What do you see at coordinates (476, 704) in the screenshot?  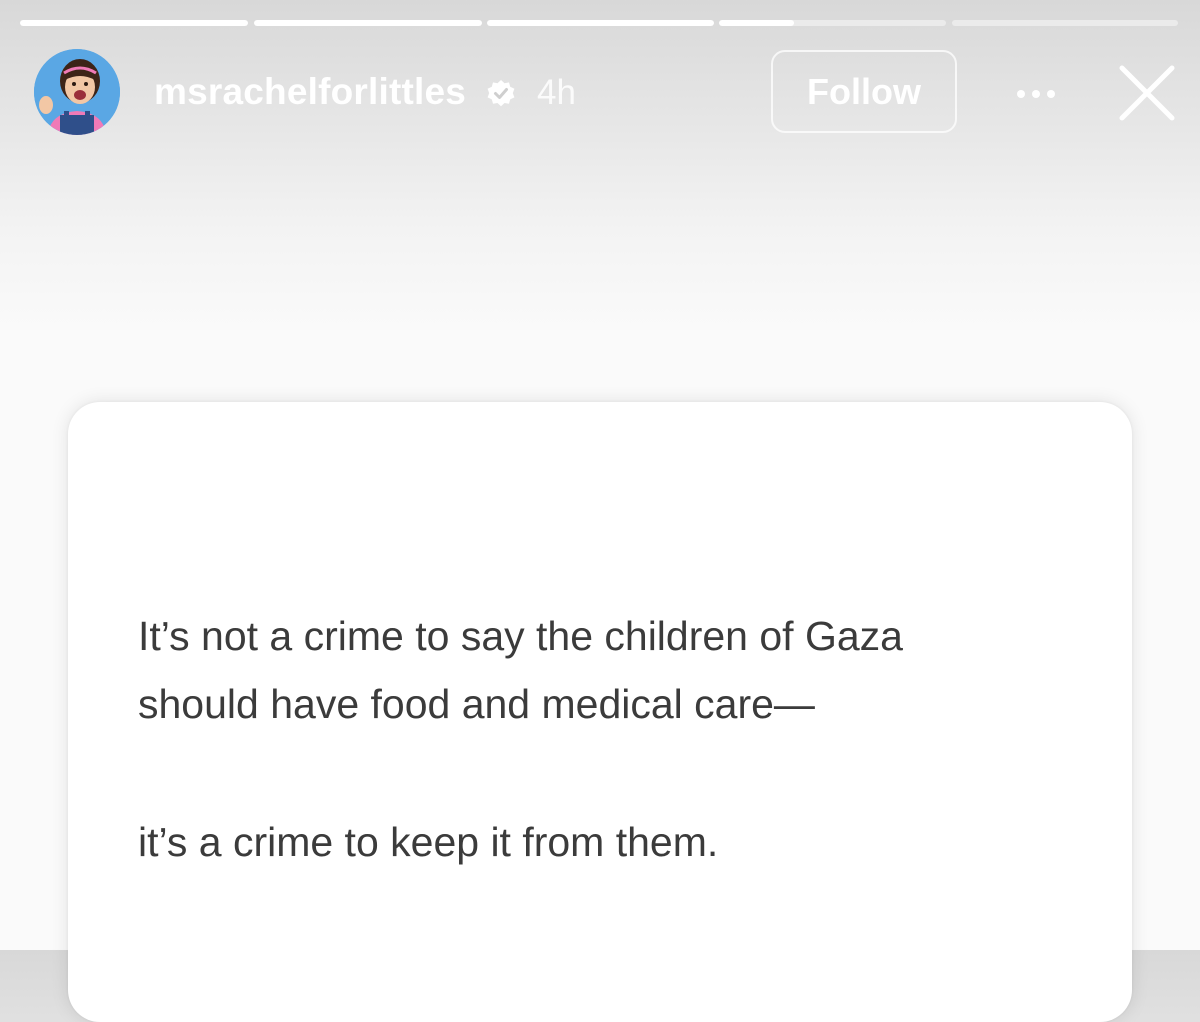 I see `post-text-line-2: should have food and medical care—` at bounding box center [476, 704].